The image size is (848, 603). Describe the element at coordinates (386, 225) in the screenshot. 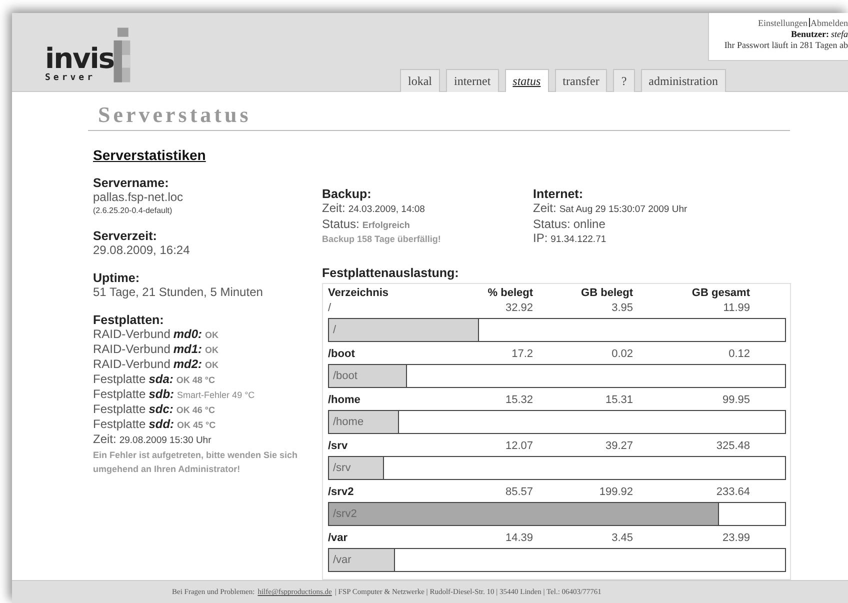

I see `field-value: Erfolgreich` at that location.